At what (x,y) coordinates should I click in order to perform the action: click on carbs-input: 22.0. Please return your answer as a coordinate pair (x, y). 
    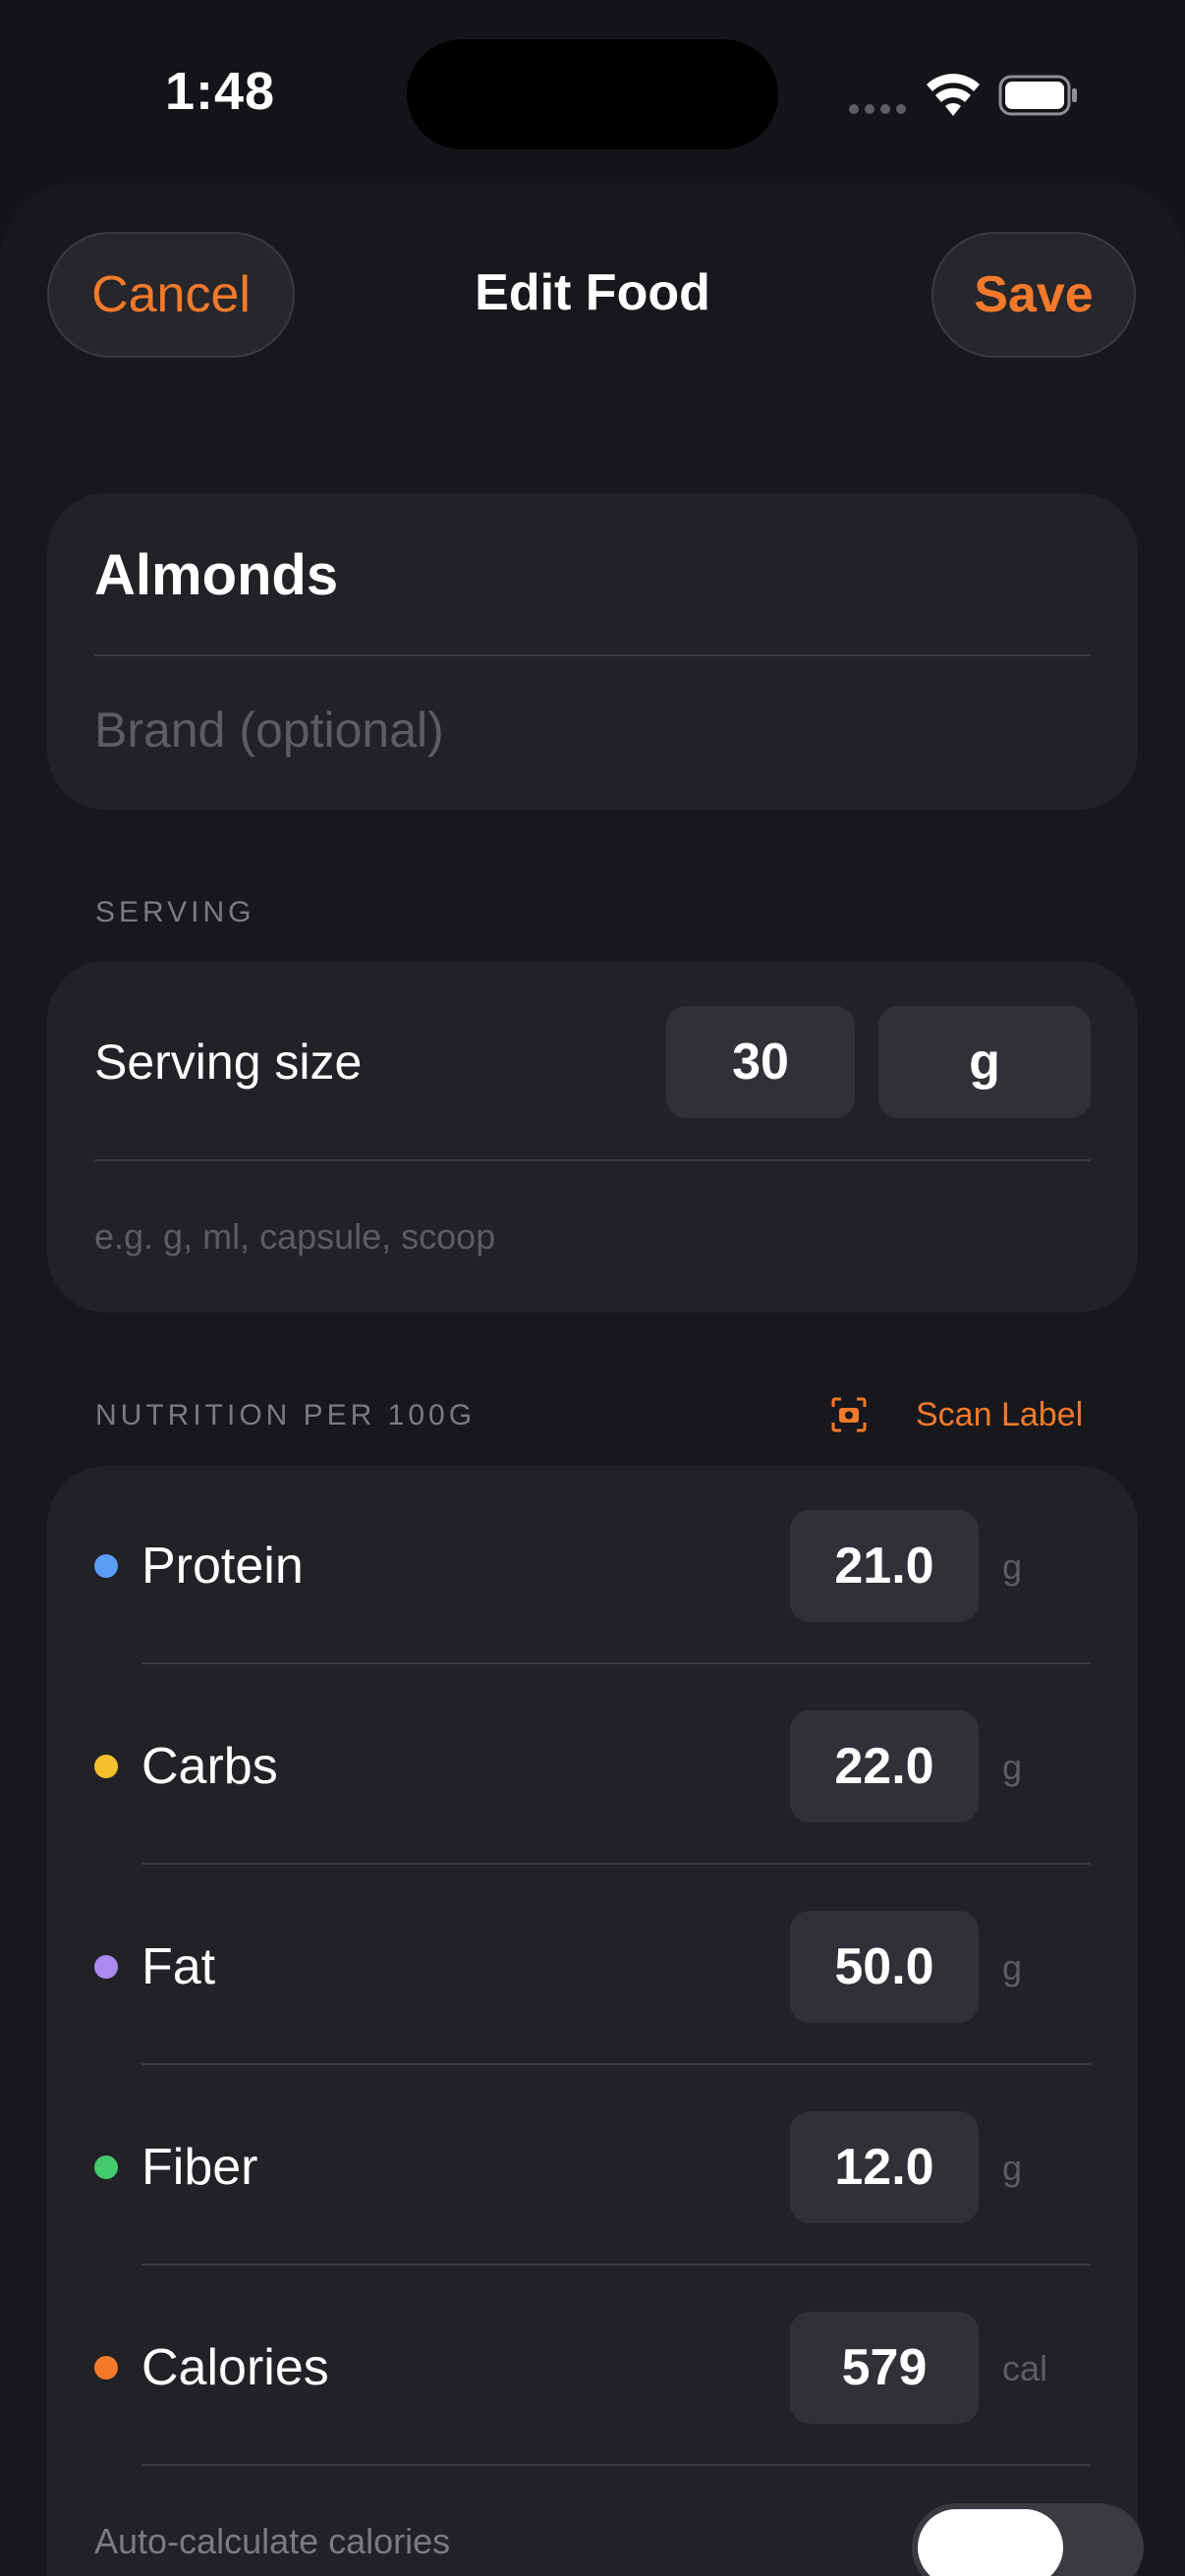
    Looking at the image, I should click on (885, 1766).